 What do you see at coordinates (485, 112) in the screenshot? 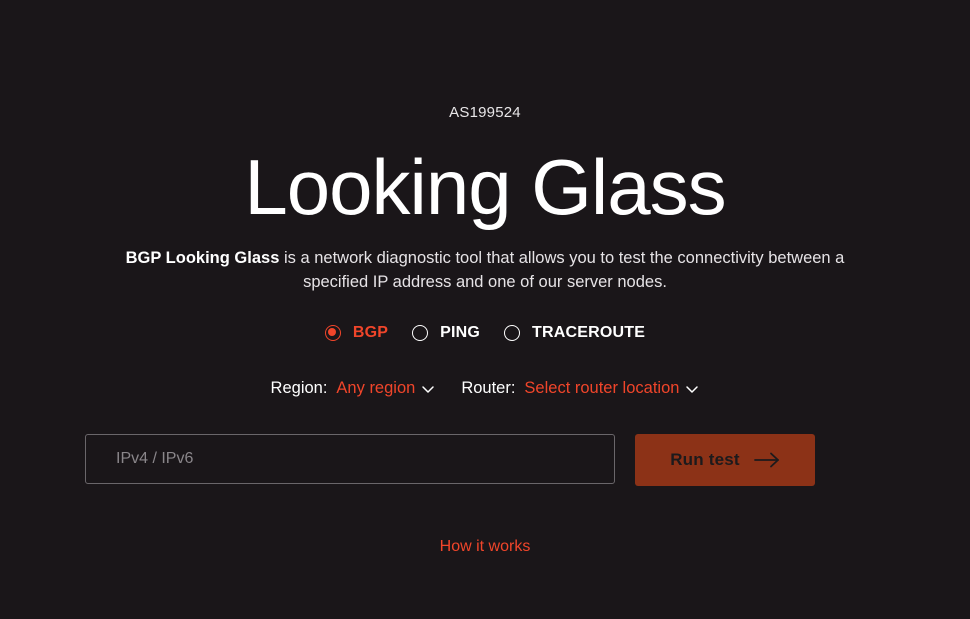
I see `asn-label: AS199524` at bounding box center [485, 112].